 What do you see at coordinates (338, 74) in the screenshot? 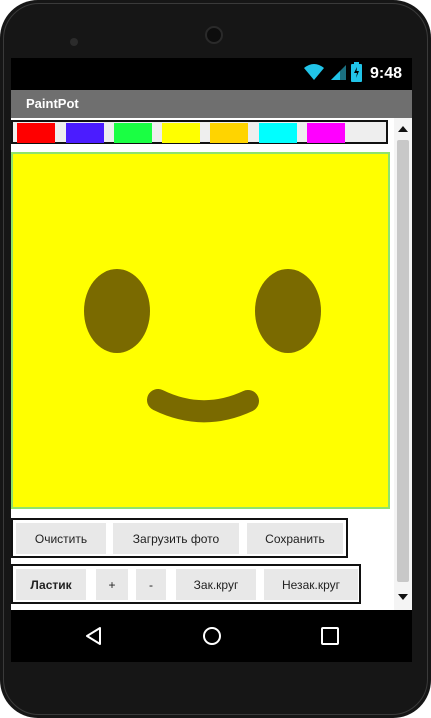
I see `cell-signal-icon` at bounding box center [338, 74].